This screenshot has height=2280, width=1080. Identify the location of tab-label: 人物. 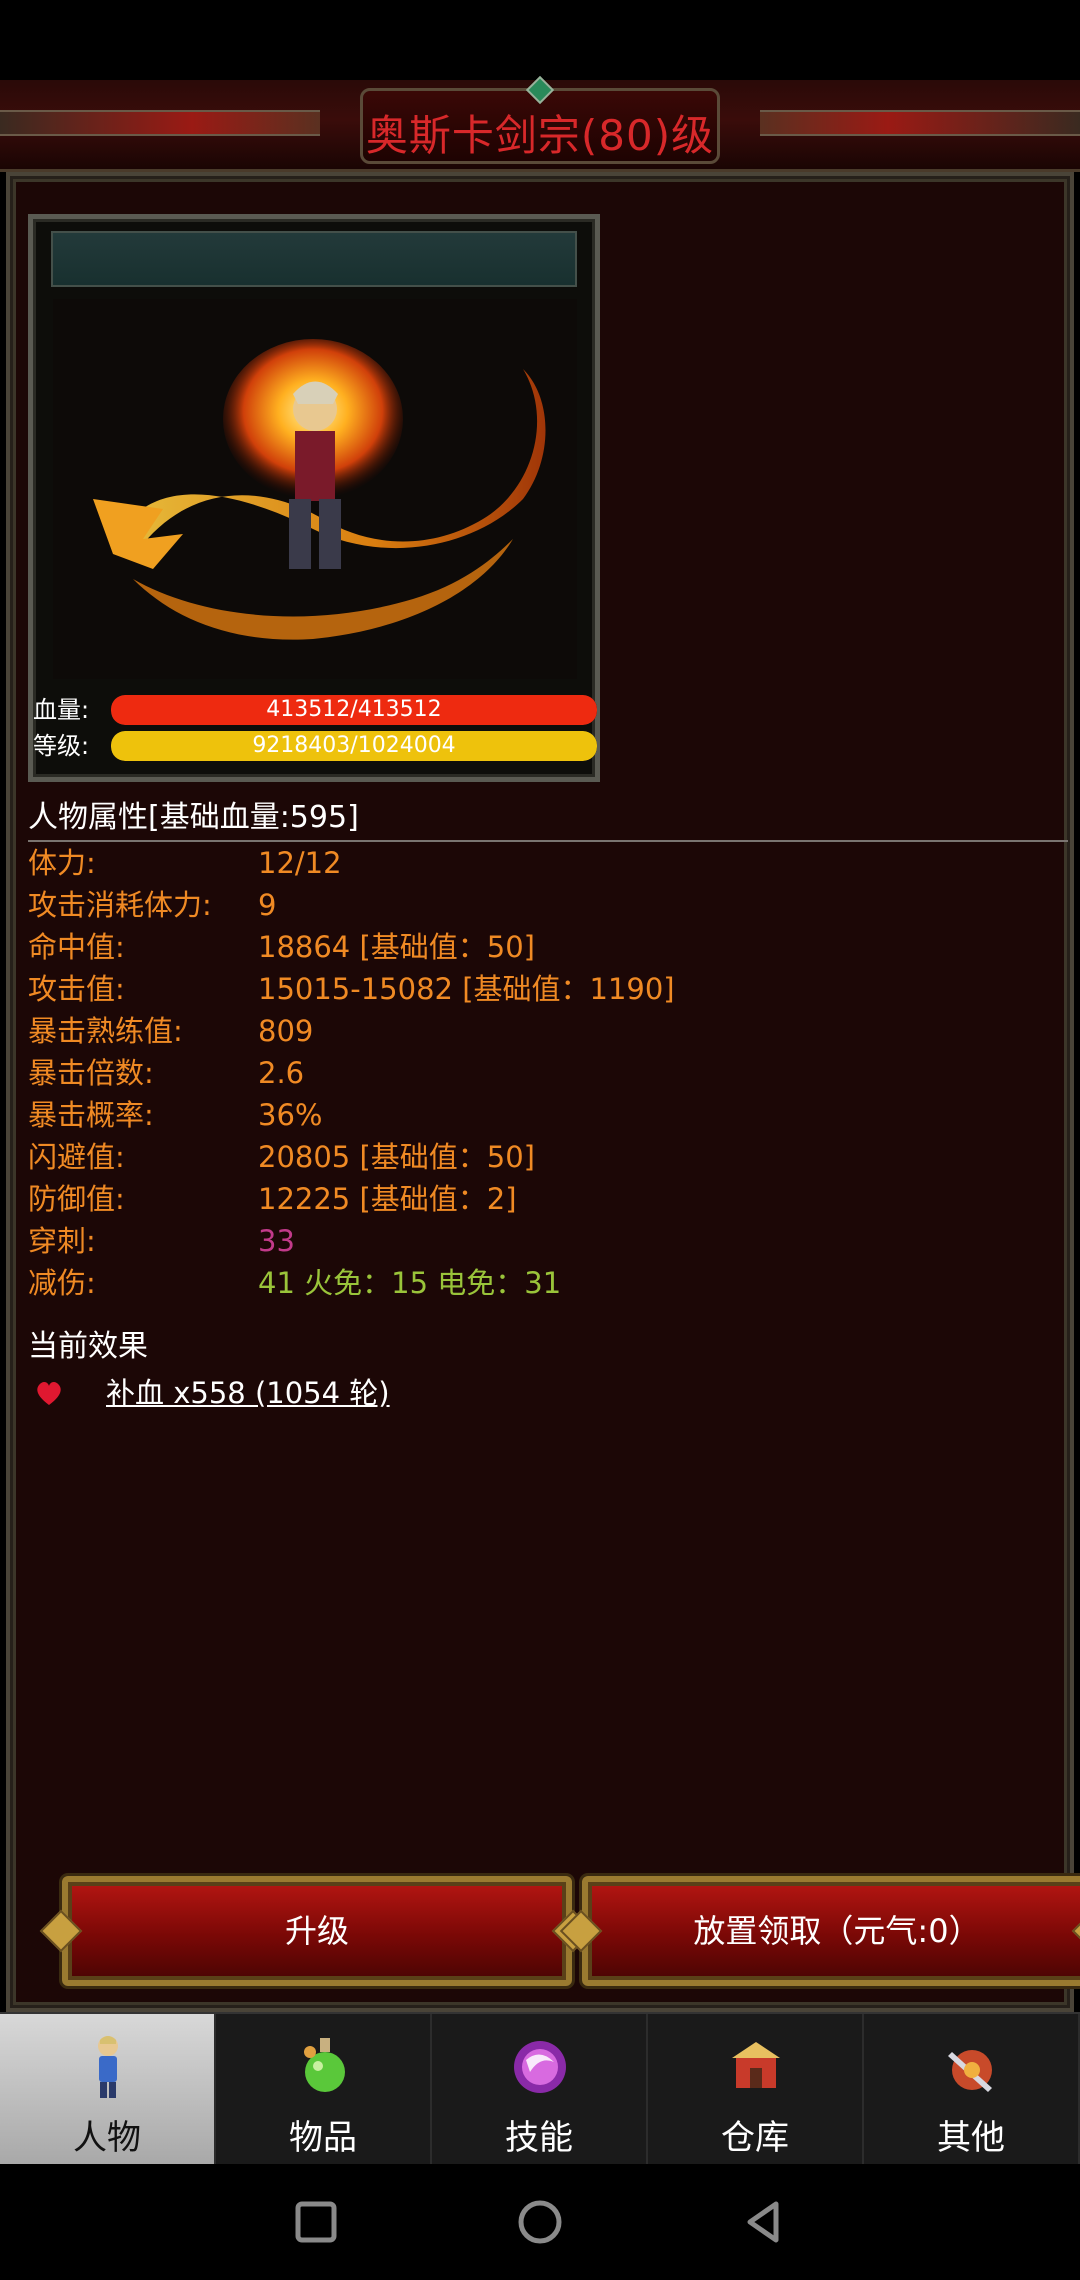
(107, 2138).